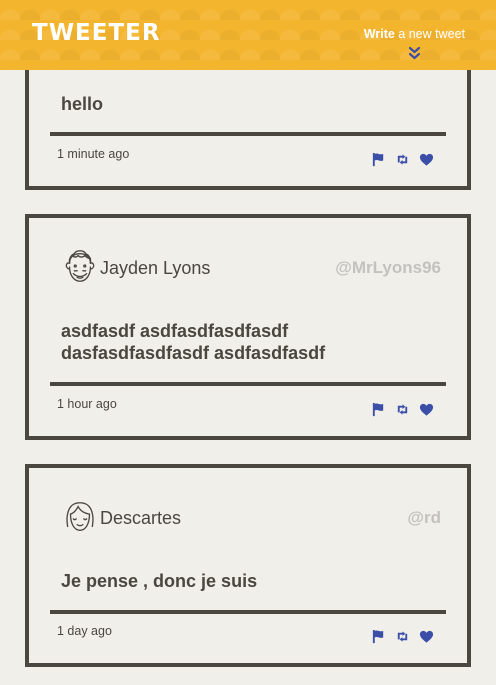 This screenshot has height=685, width=496. What do you see at coordinates (379, 34) in the screenshot?
I see `write-tweet-bold: Write` at bounding box center [379, 34].